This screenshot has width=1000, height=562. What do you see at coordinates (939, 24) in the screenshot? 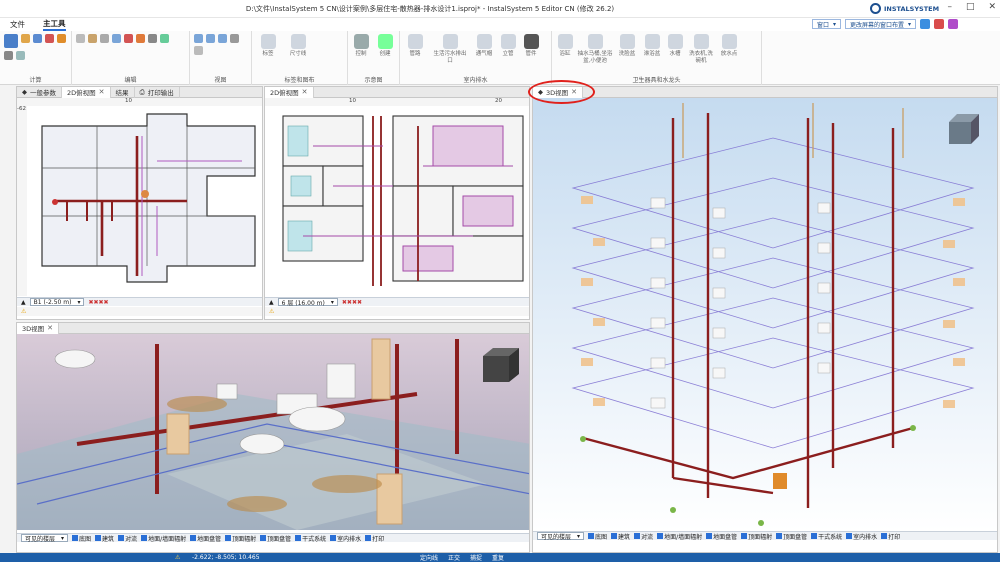
I see `camera-icon` at bounding box center [939, 24].